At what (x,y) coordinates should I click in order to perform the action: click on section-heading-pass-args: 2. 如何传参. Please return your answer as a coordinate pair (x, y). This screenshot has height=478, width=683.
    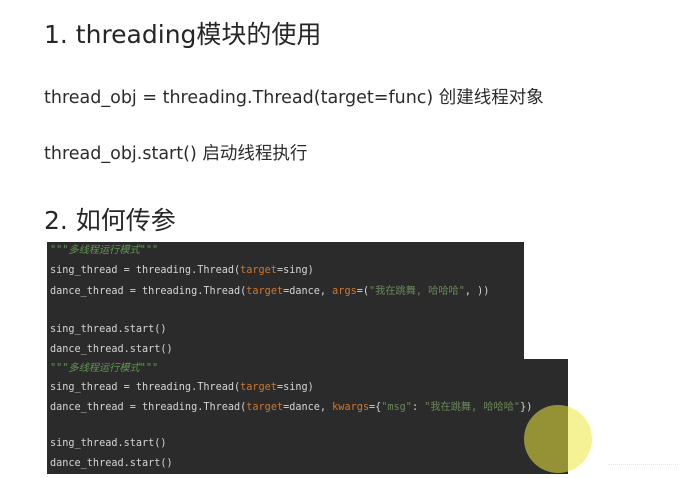
    Looking at the image, I should click on (110, 220).